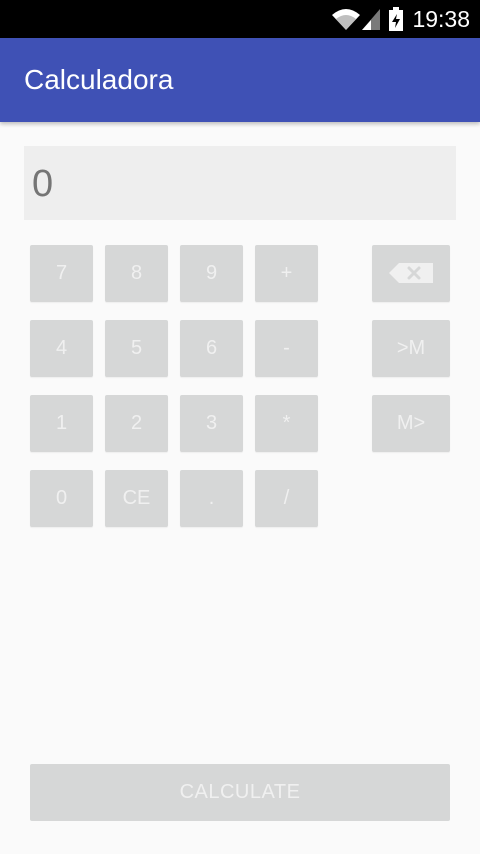  I want to click on calculate-button: CALCULATE, so click(240, 792).